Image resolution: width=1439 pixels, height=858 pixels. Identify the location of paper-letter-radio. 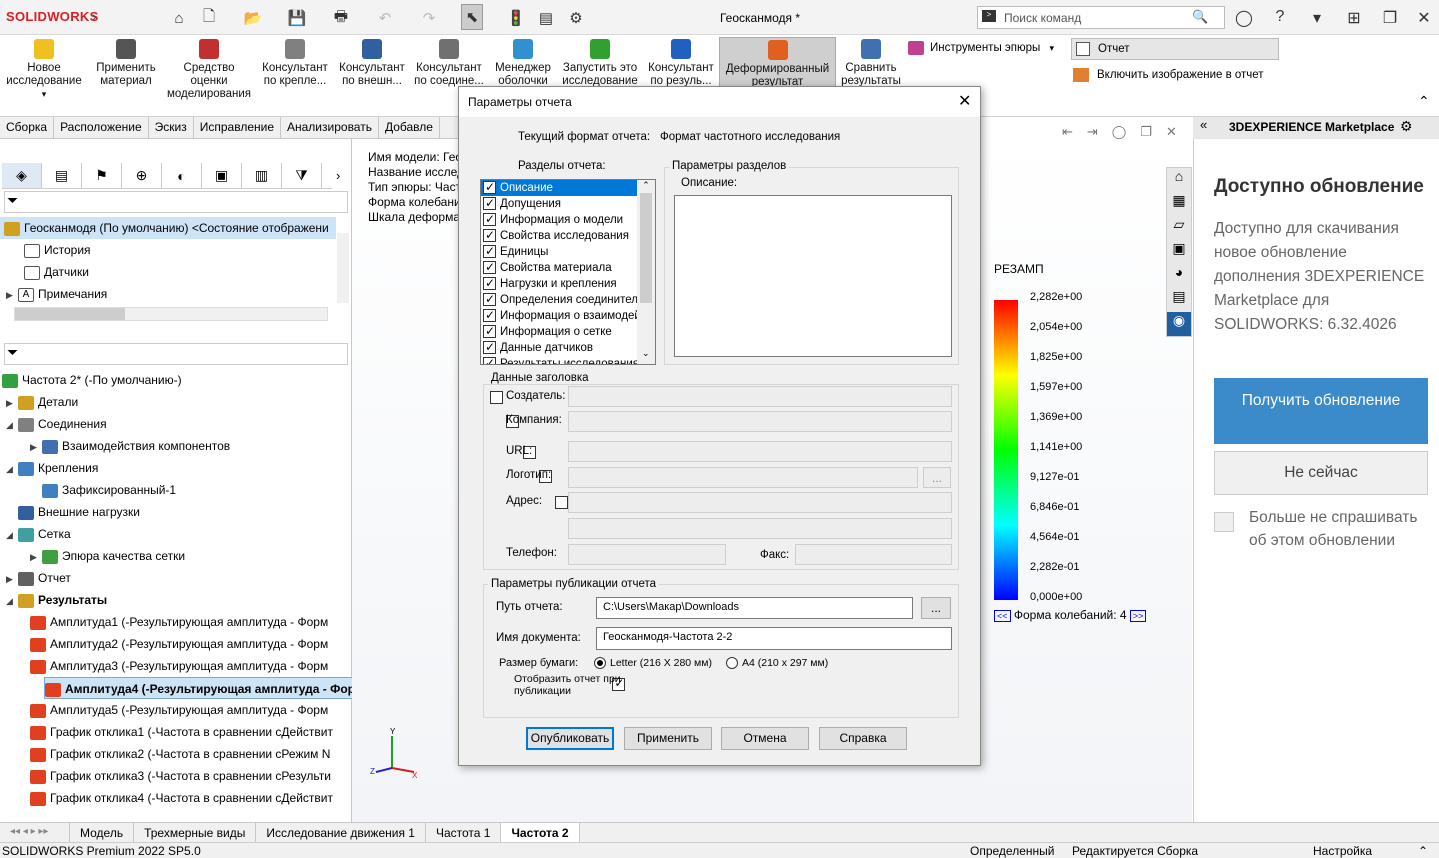
(600, 663).